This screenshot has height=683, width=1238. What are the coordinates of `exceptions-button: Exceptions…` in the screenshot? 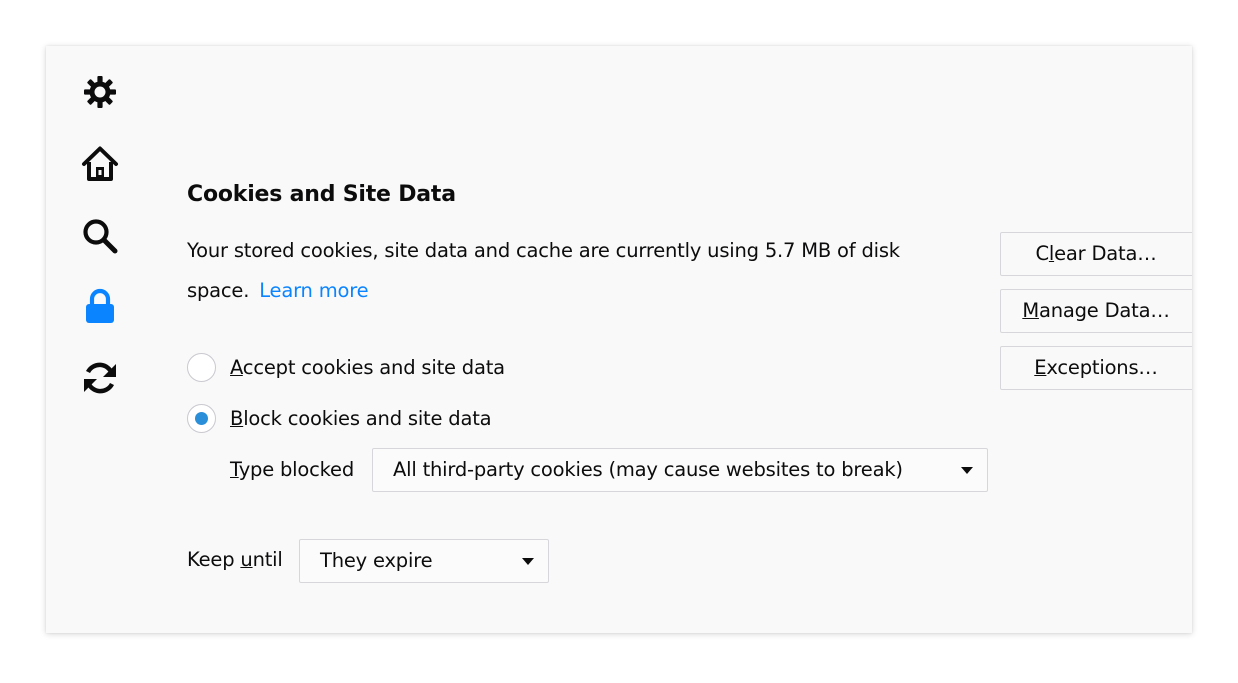 It's located at (1096, 368).